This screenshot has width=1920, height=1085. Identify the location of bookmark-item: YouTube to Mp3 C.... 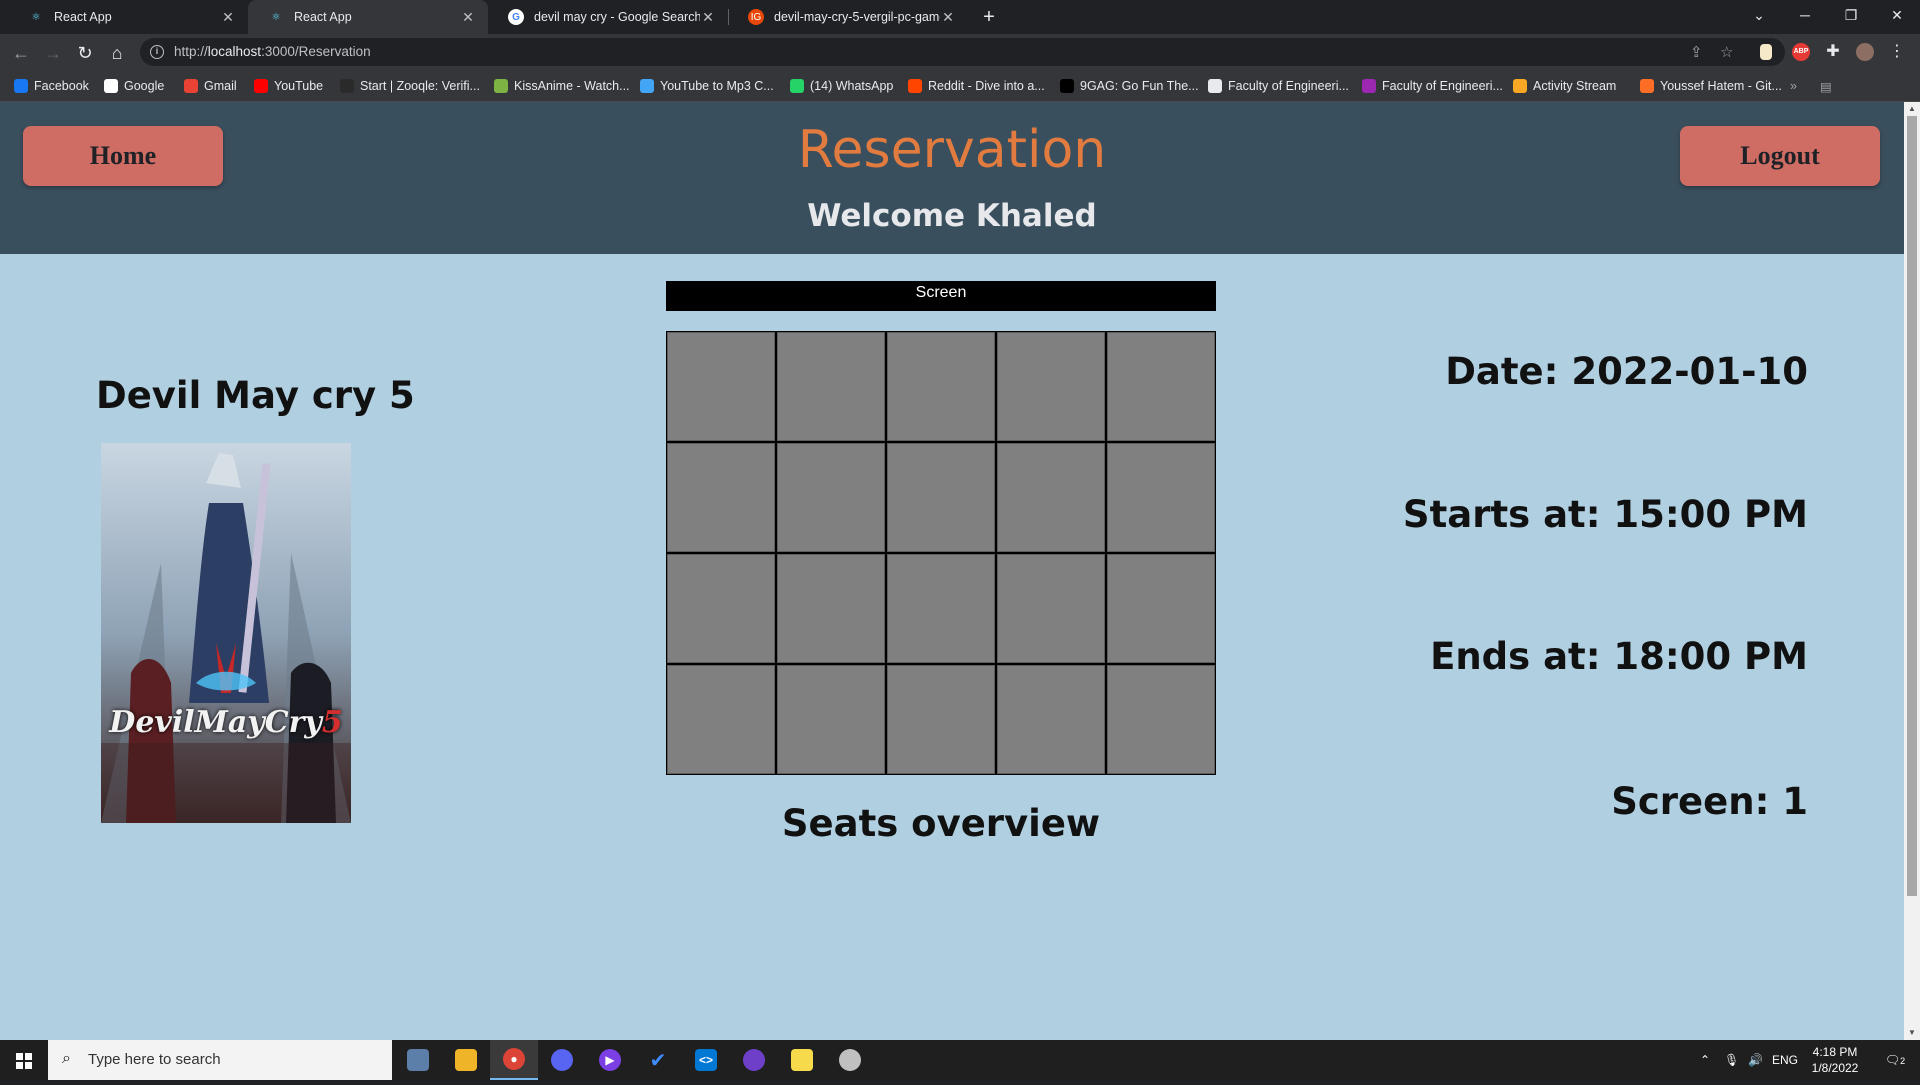
(707, 86).